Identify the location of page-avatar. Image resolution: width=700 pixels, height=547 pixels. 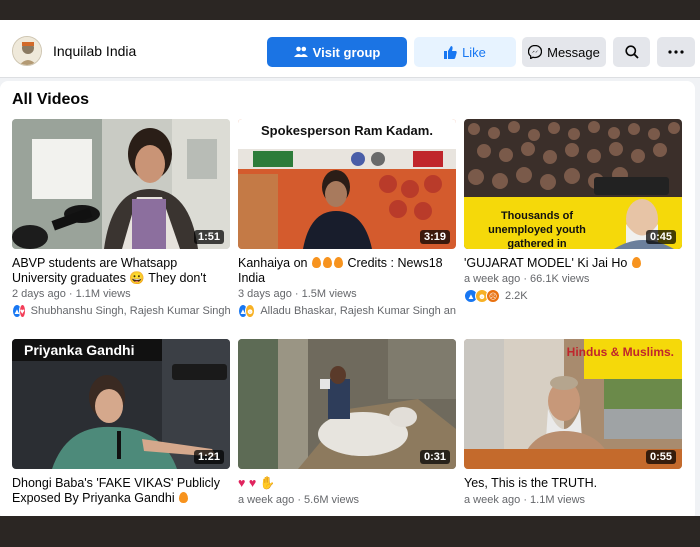
(27, 51).